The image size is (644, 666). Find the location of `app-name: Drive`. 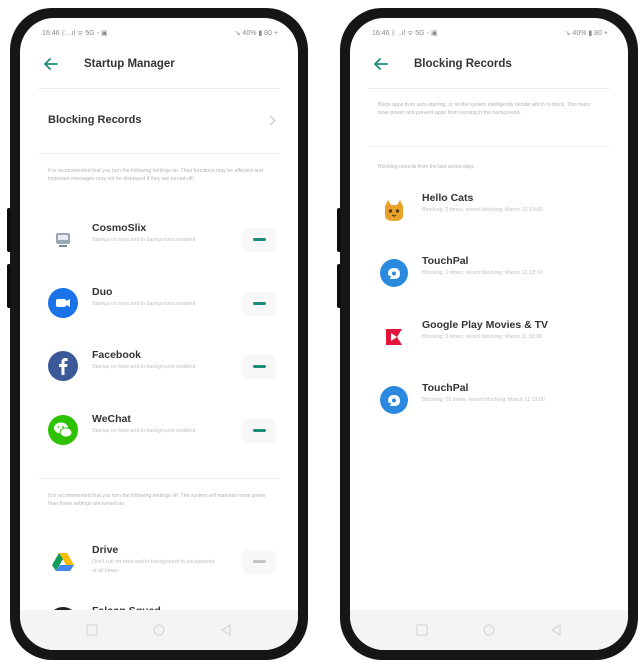

app-name: Drive is located at coordinates (105, 550).